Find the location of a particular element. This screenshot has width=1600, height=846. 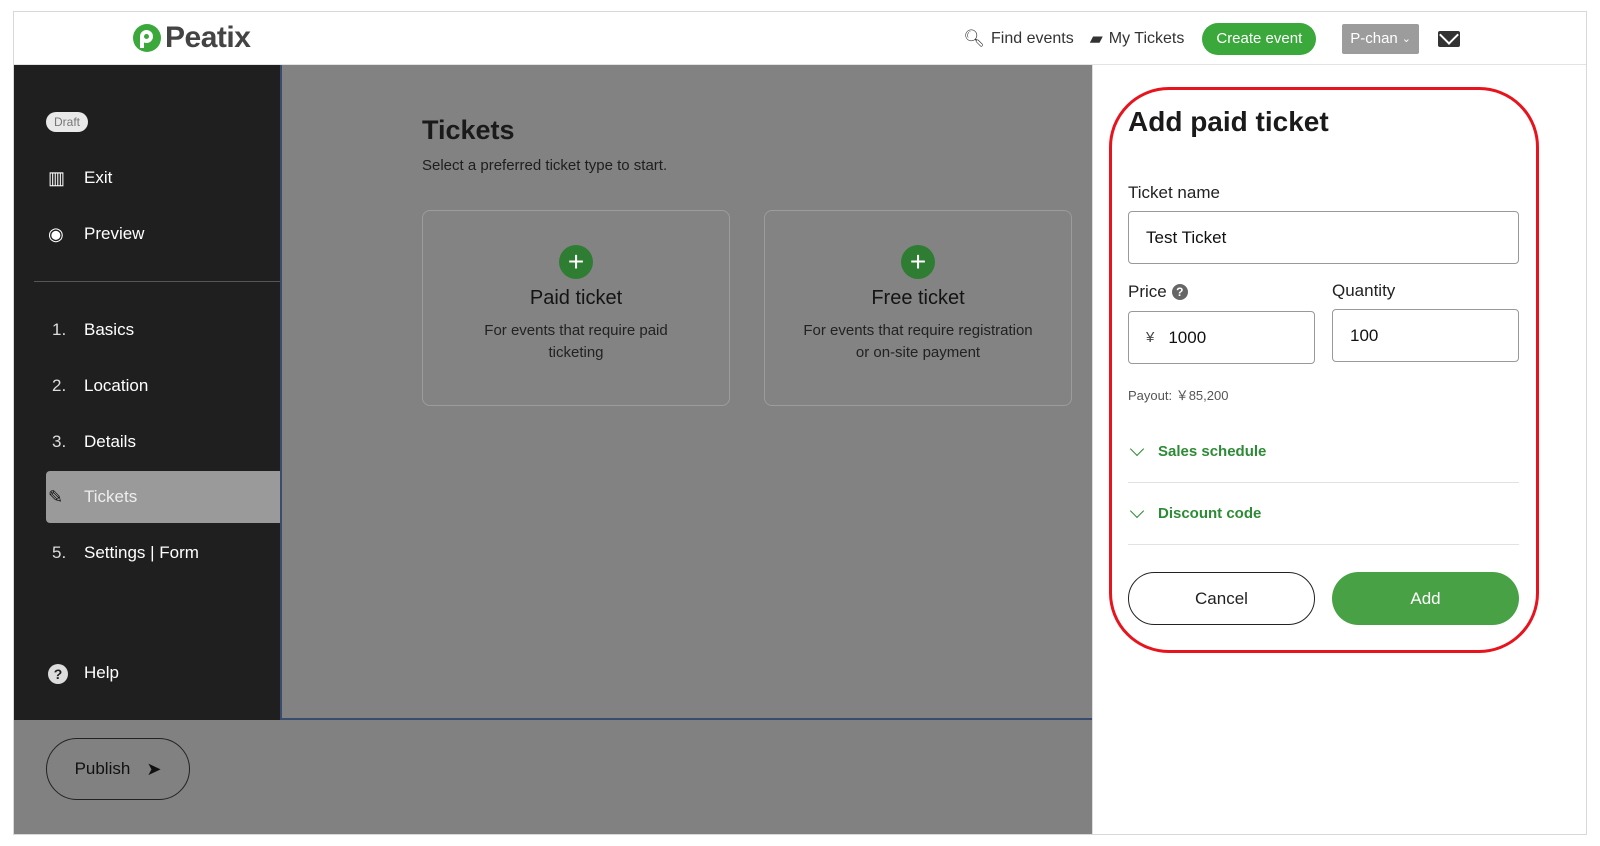

publish-button: Publish ➤ is located at coordinates (118, 769).